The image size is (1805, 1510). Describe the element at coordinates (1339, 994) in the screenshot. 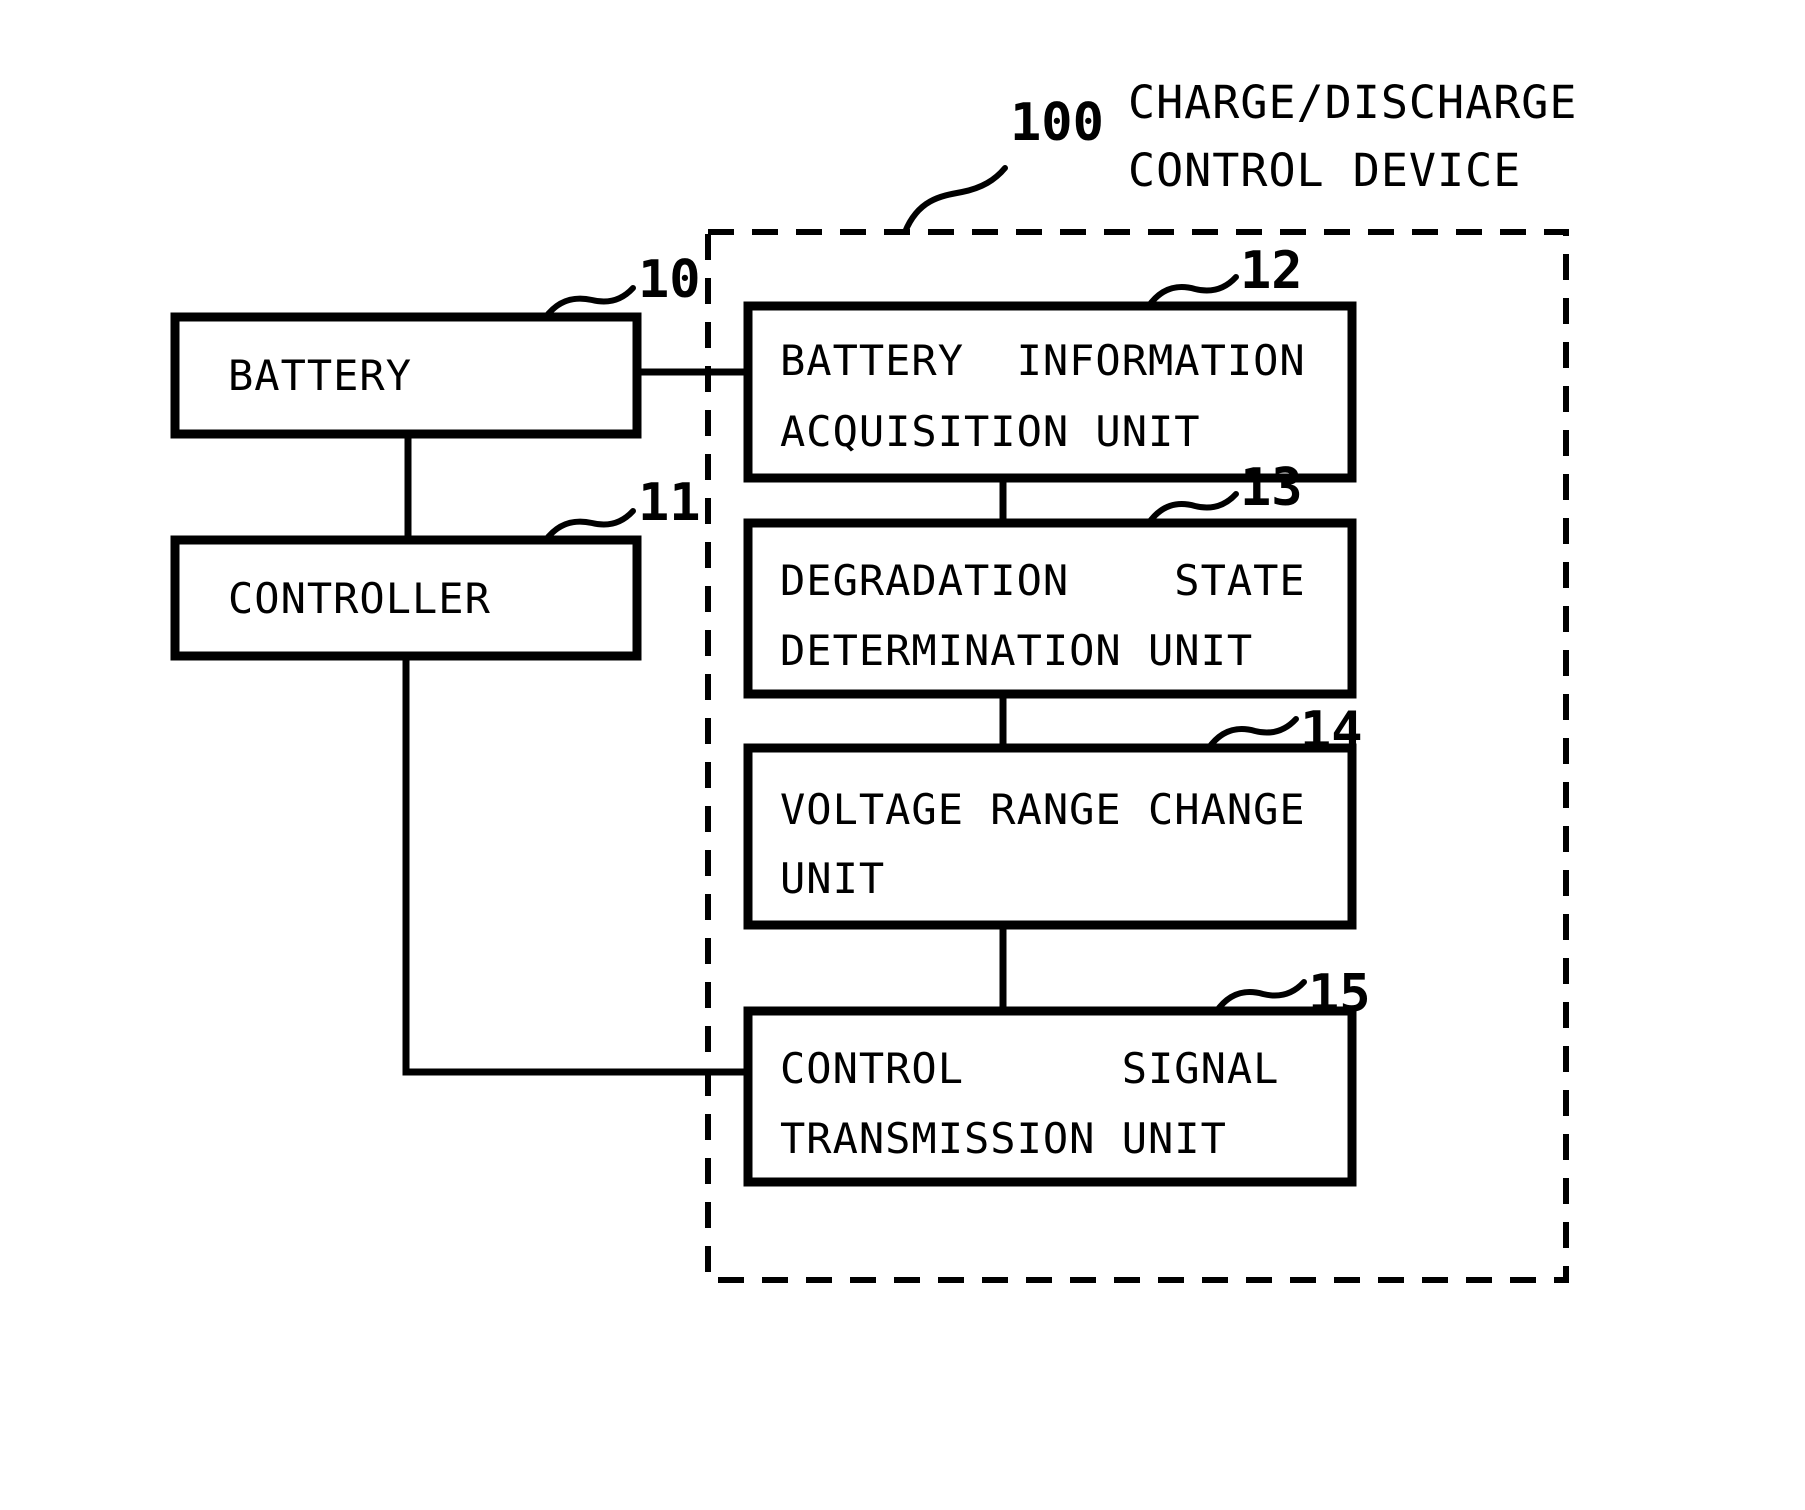

I see `reference-numeral-15: 15` at that location.